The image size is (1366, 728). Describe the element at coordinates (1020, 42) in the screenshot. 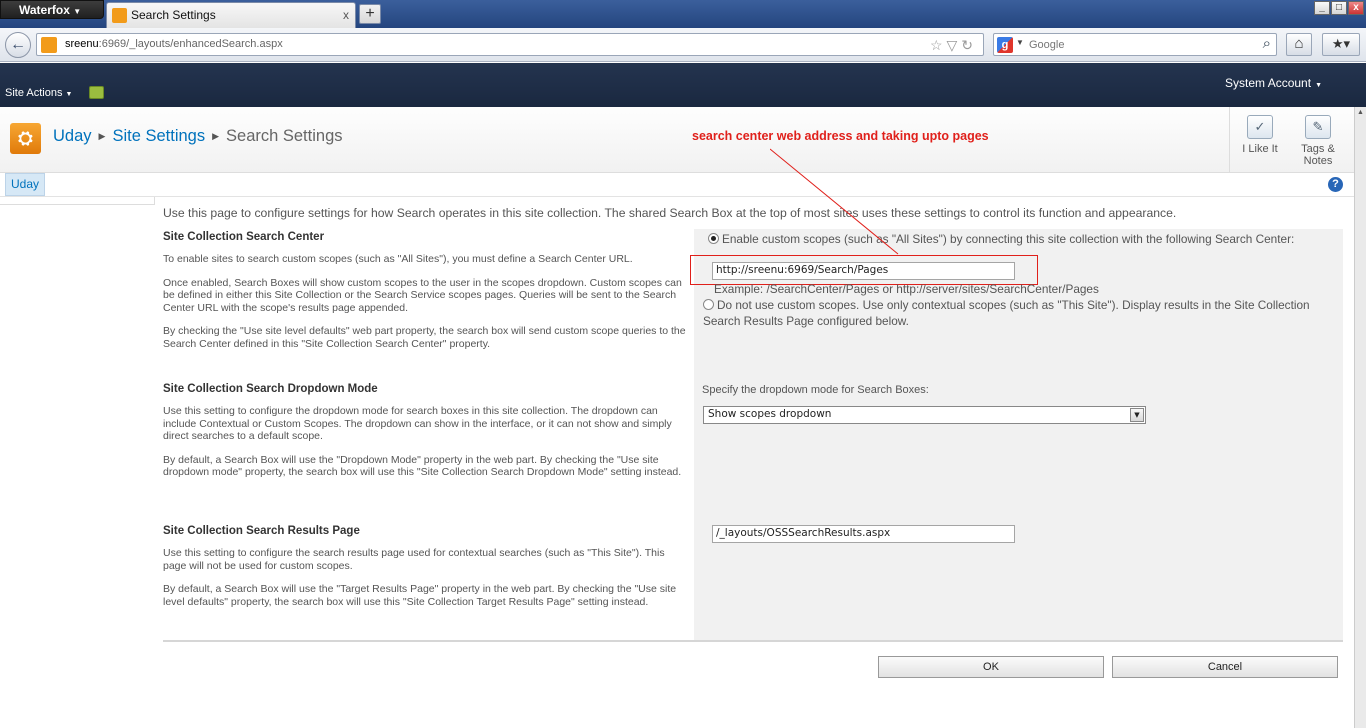

I see `engine-dropdown-icon: ▼` at that location.